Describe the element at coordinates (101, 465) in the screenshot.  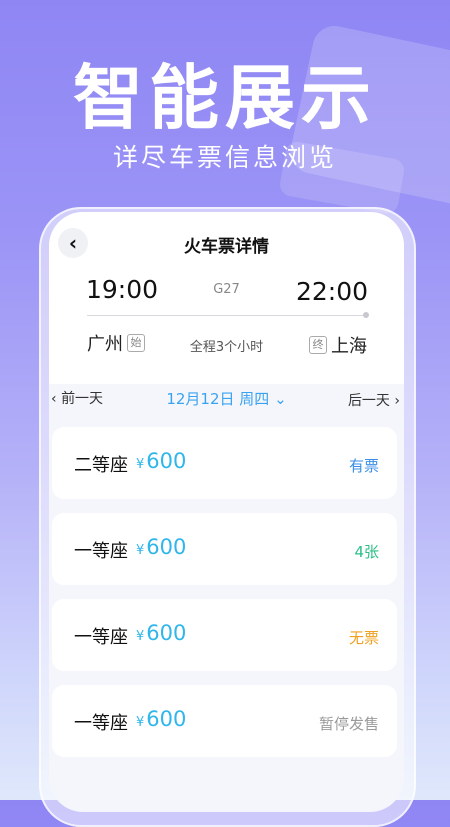
I see `seat-class: 二等座` at that location.